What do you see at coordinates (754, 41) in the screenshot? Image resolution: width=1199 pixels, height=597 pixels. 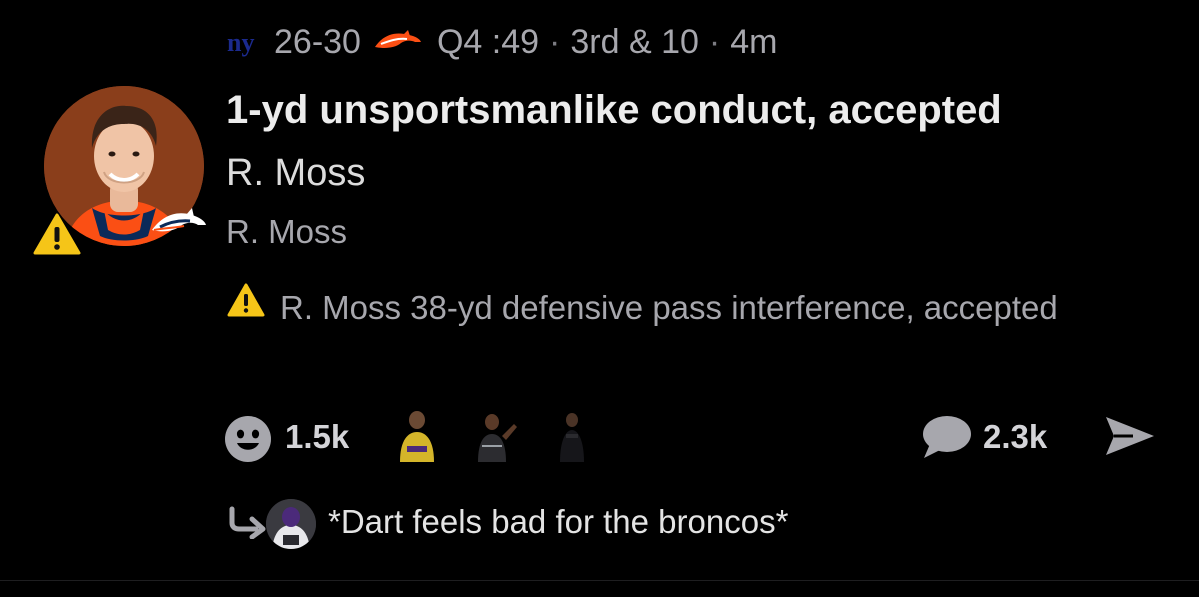 I see `time-ago: 4m` at bounding box center [754, 41].